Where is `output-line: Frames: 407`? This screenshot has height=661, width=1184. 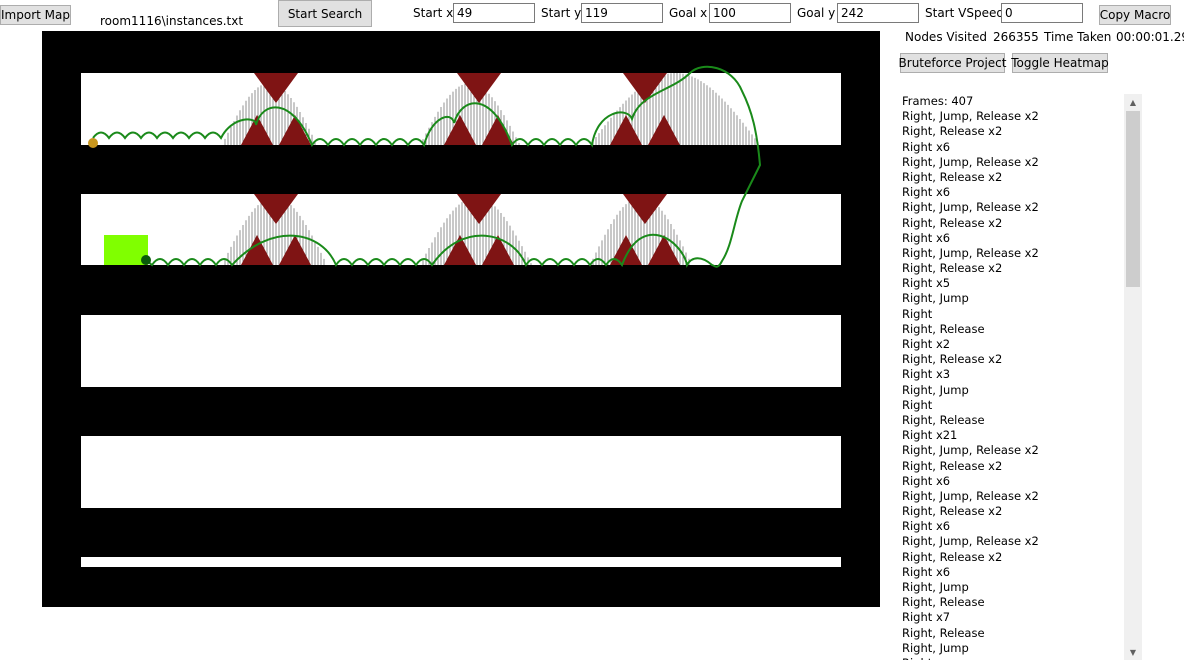 output-line: Frames: 407 is located at coordinates (938, 101).